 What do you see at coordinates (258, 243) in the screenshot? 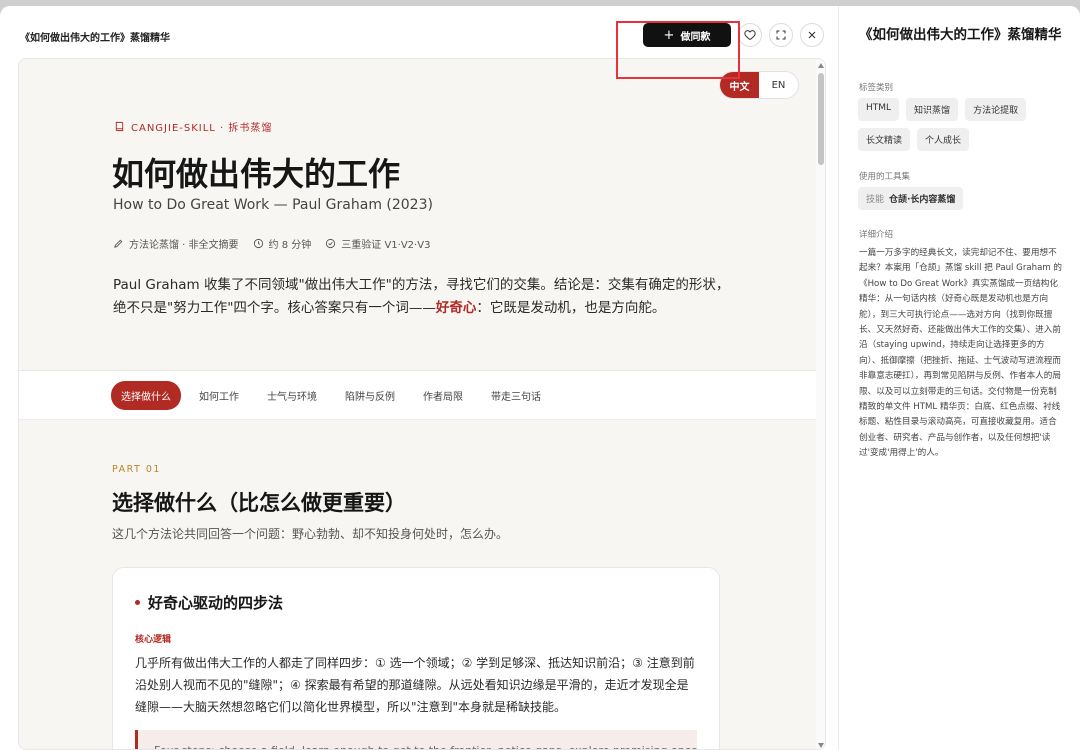
I see `clock-icon` at bounding box center [258, 243].